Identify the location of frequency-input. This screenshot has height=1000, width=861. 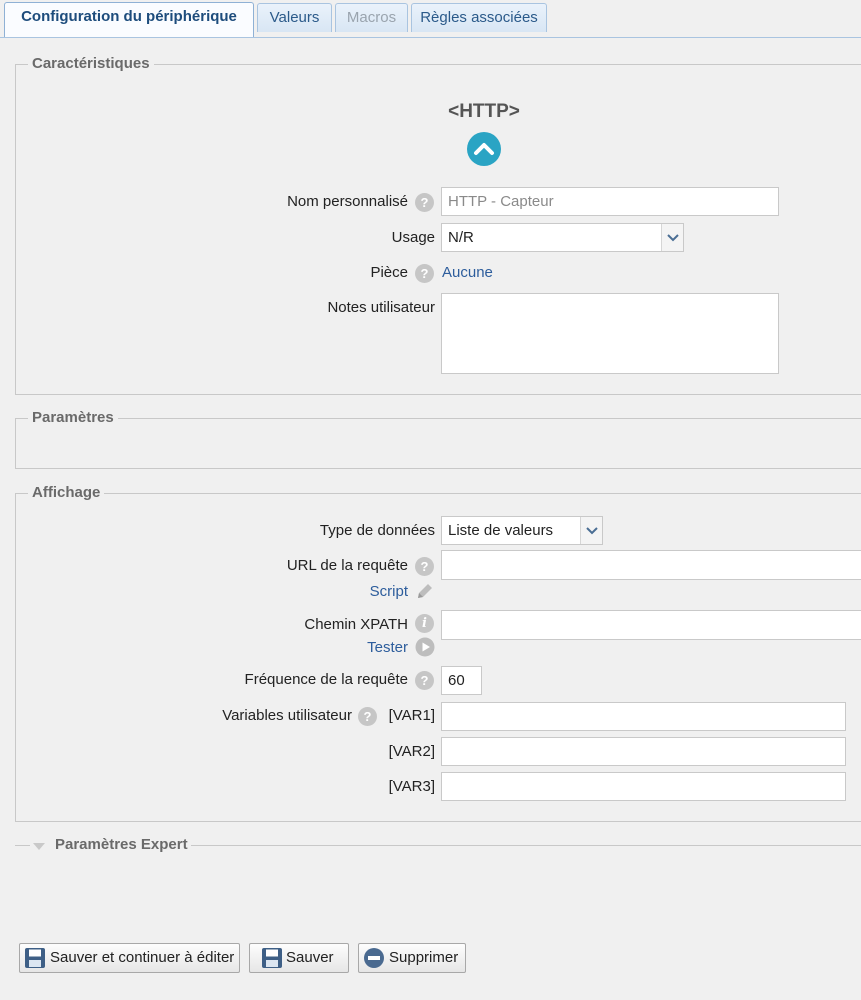
(461, 680).